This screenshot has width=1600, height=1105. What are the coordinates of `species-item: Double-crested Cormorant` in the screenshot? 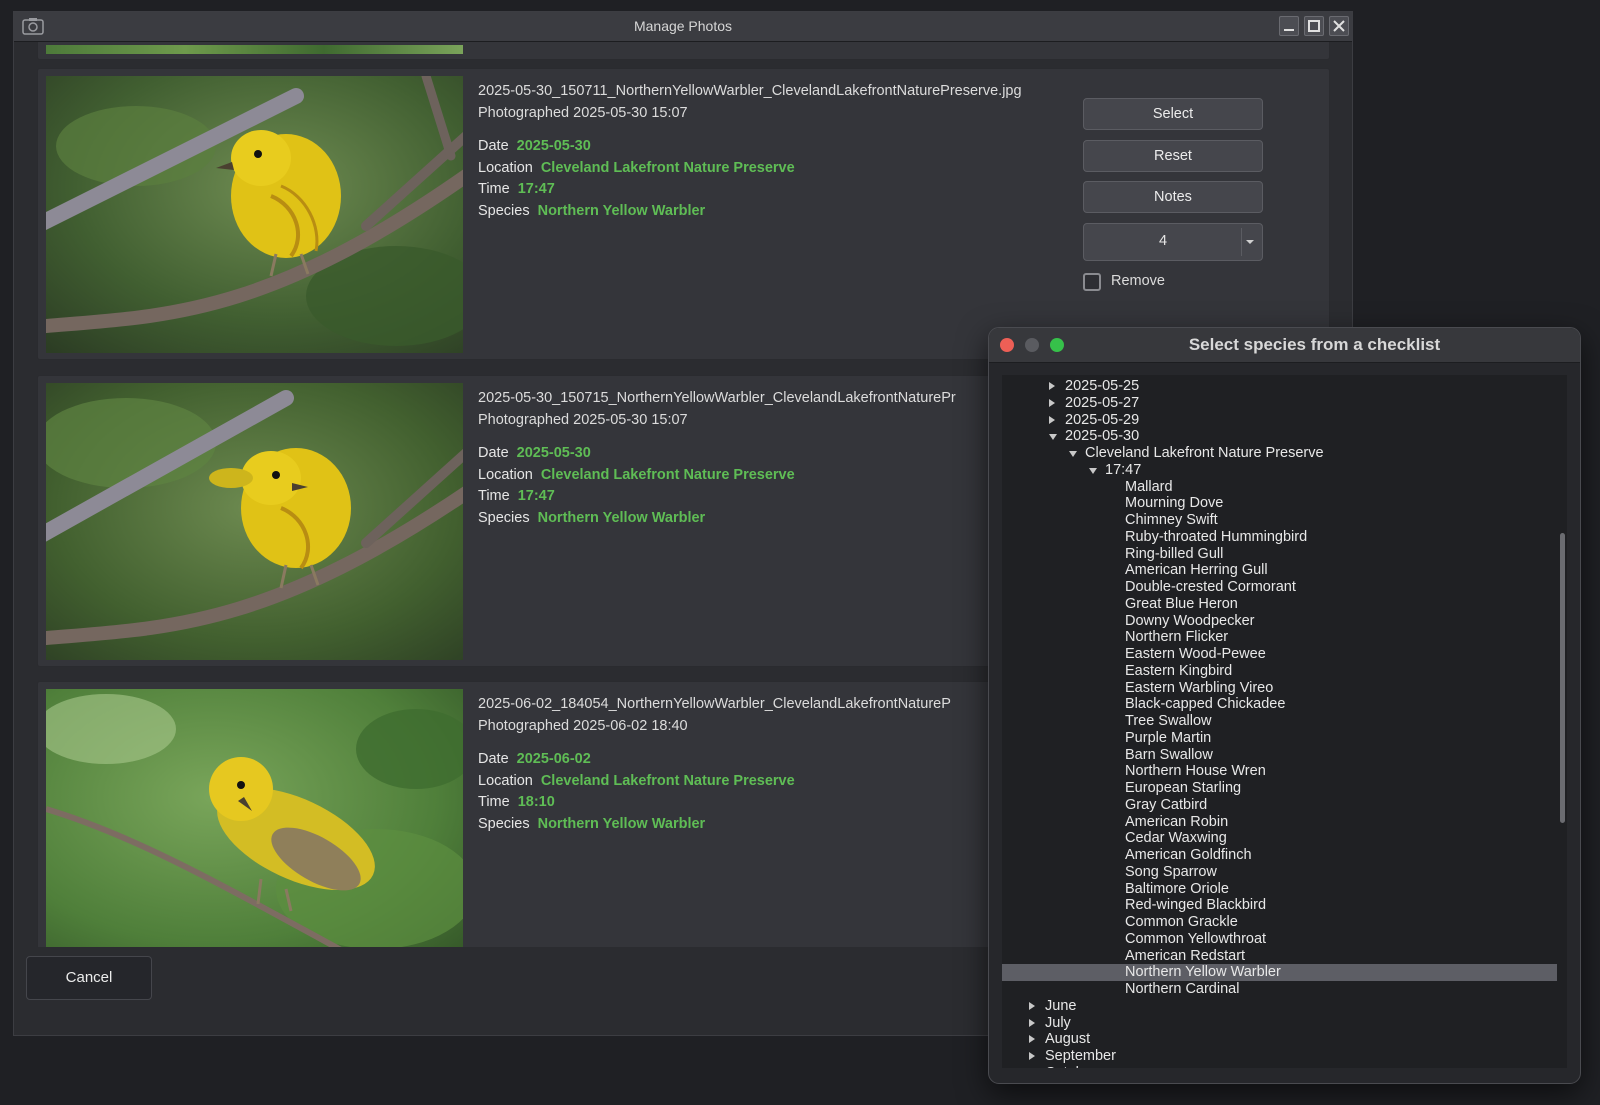 It's located at (1279, 587).